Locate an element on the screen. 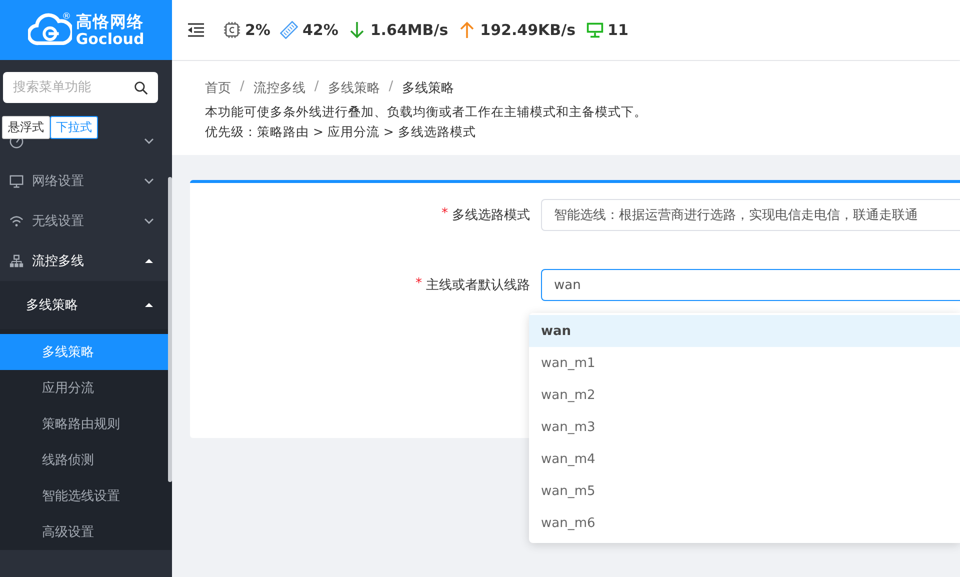 This screenshot has width=960, height=577. search-field: 搜索菜单功能 is located at coordinates (80, 87).